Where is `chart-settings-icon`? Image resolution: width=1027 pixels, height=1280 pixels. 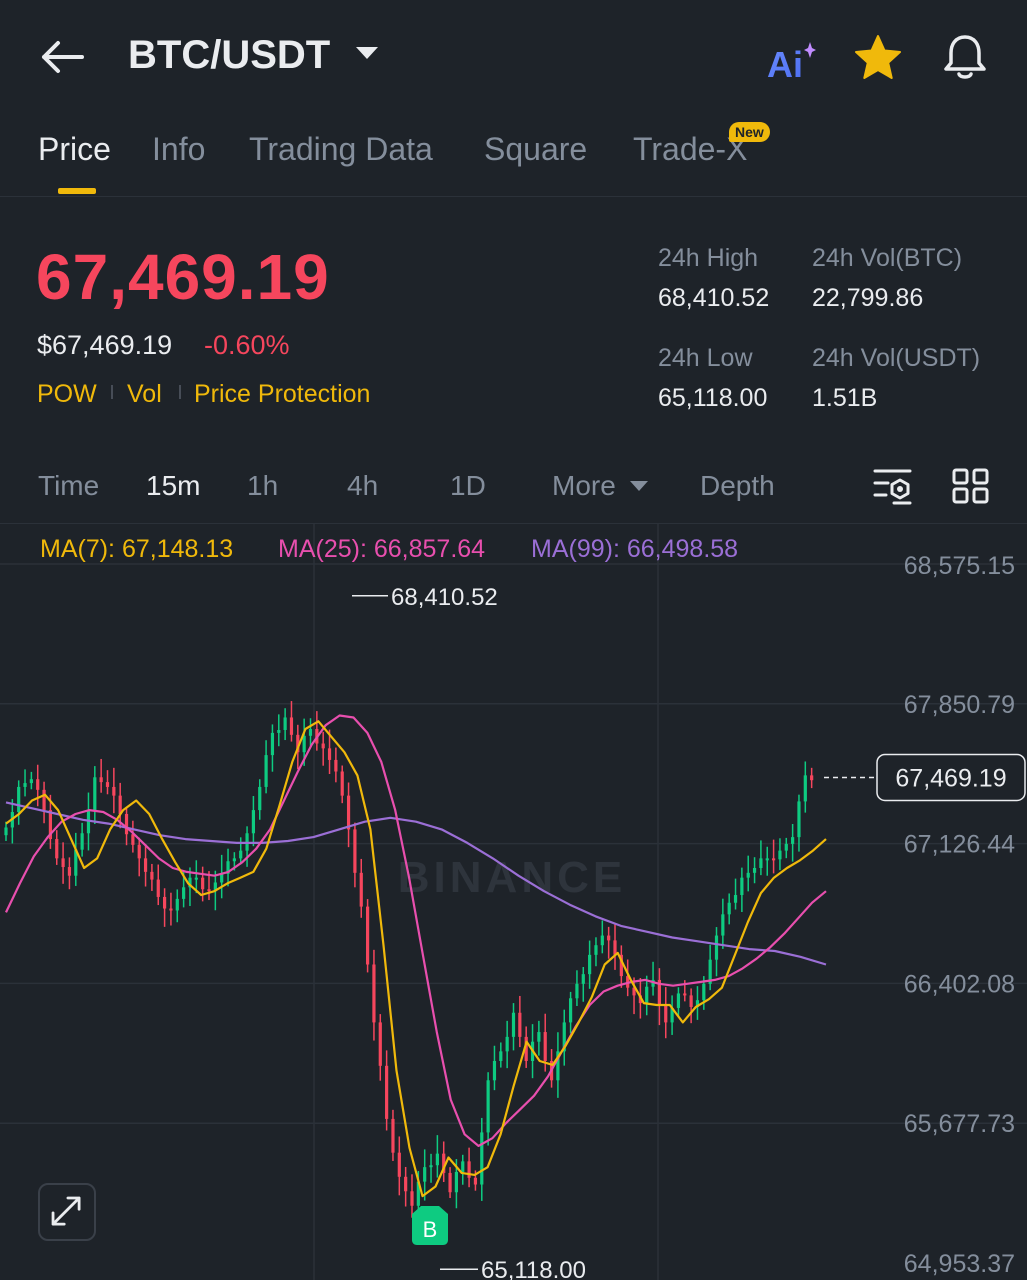
chart-settings-icon is located at coordinates (893, 486).